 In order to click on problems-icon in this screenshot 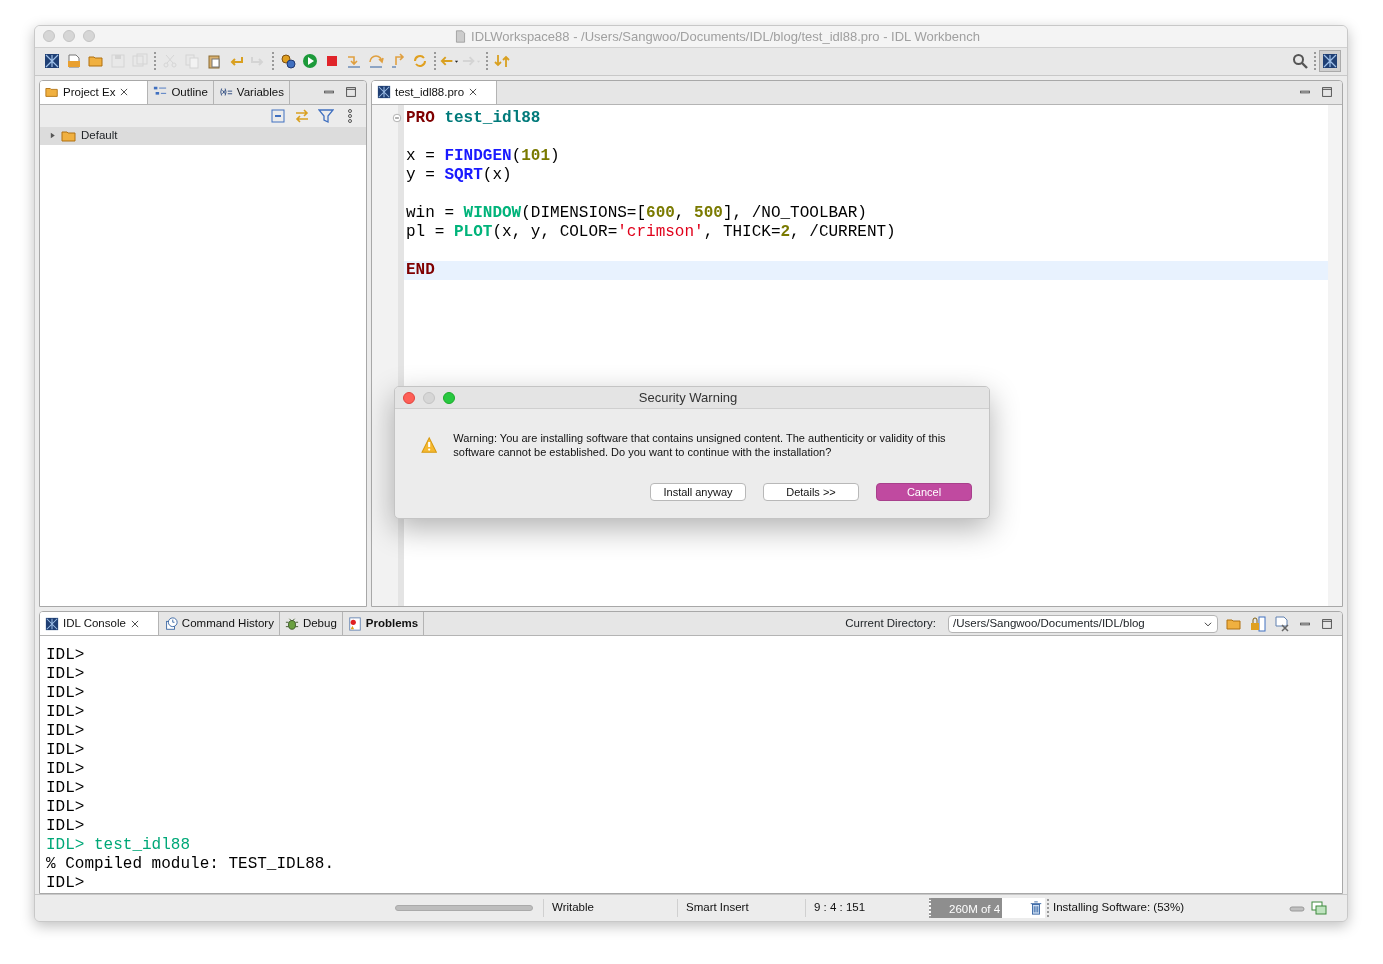, I will do `click(354, 623)`.